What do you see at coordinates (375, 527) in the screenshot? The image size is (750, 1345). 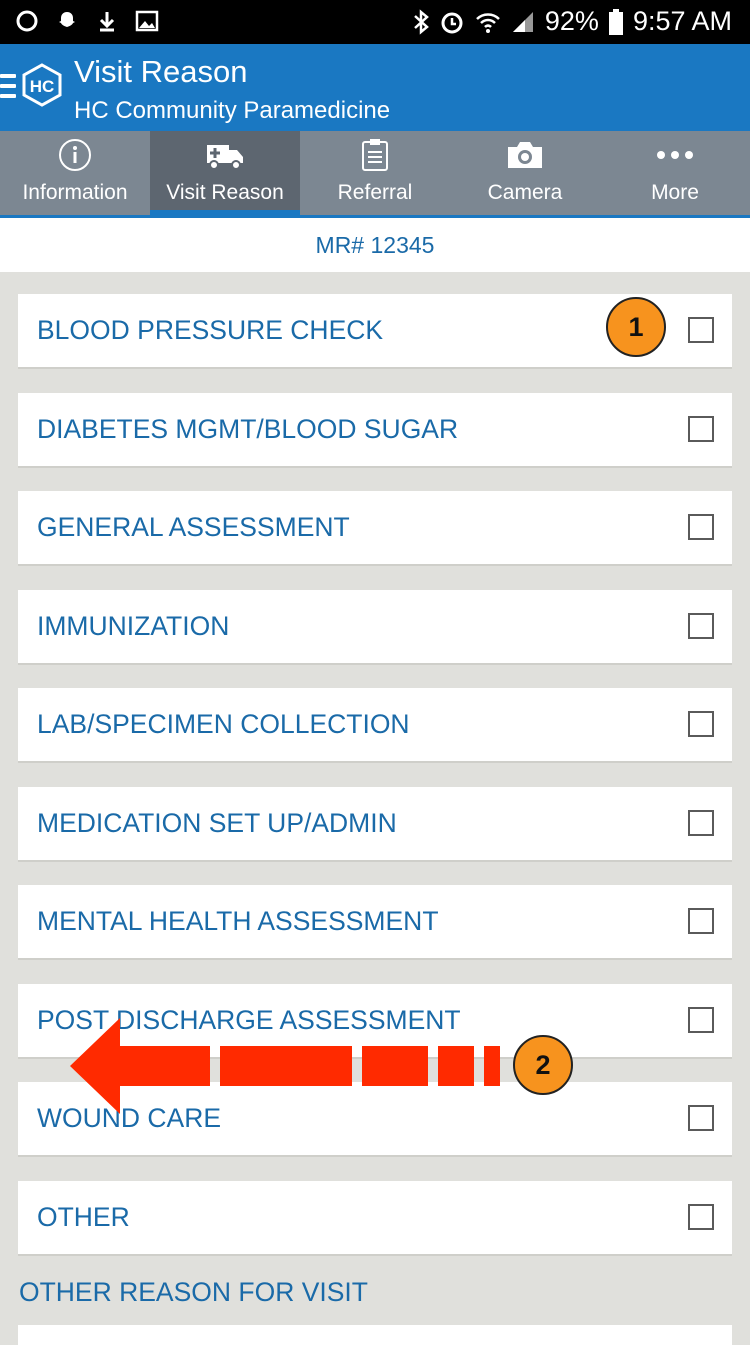 I see `list-item: GENERAL ASSESSMENT` at bounding box center [375, 527].